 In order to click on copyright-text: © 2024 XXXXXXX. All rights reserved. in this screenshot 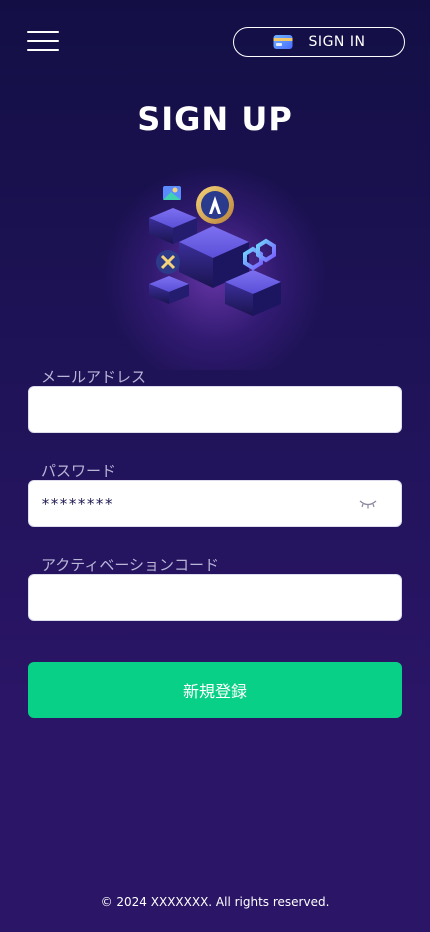, I will do `click(215, 902)`.